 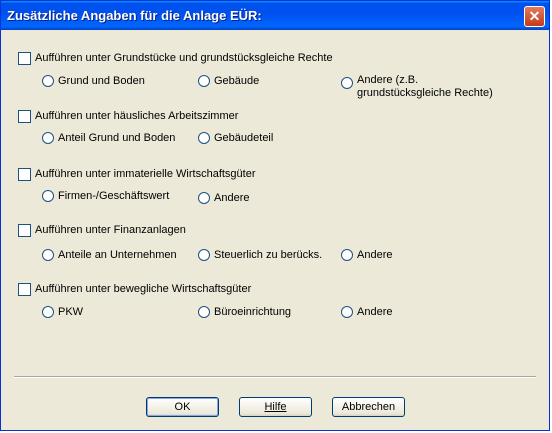 I want to click on radio-label: Anteile an Unternehmen, so click(x=117, y=255).